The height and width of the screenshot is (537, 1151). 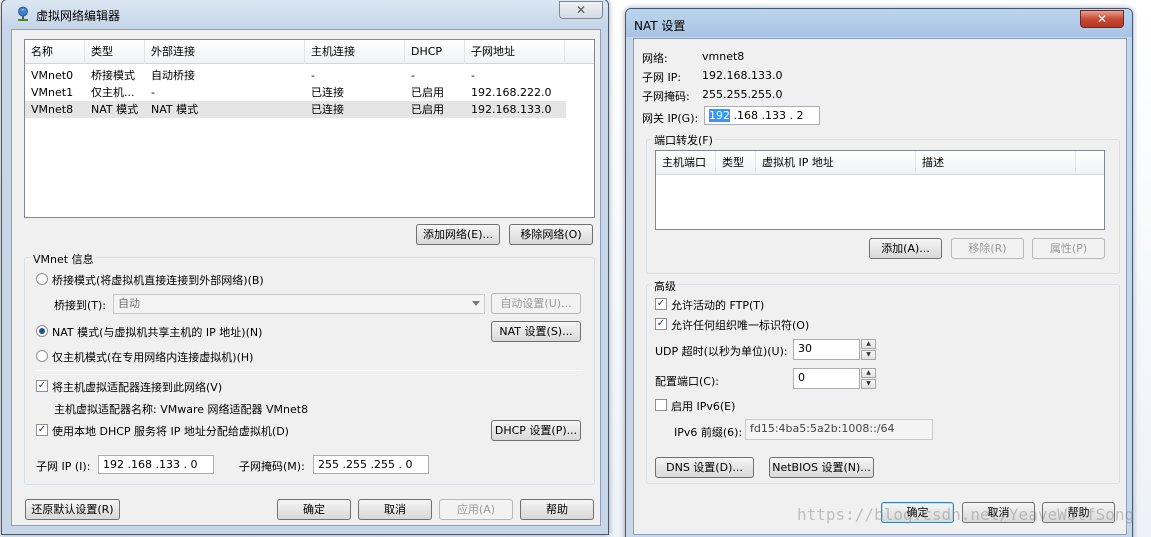 What do you see at coordinates (826, 378) in the screenshot?
I see `config-port-input: 0` at bounding box center [826, 378].